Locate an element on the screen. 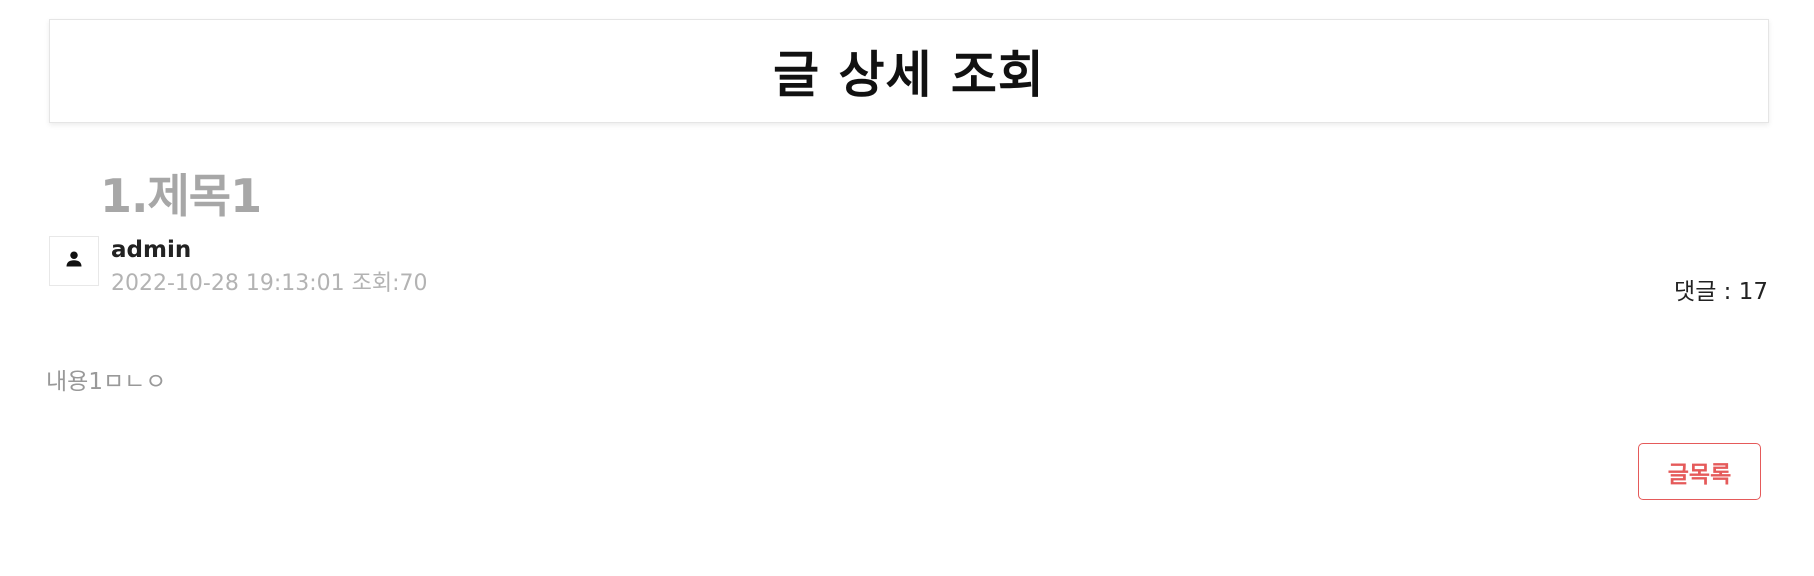 The image size is (1814, 576). post-meta: 2022-10-28 19:13:01 조회:70 is located at coordinates (269, 283).